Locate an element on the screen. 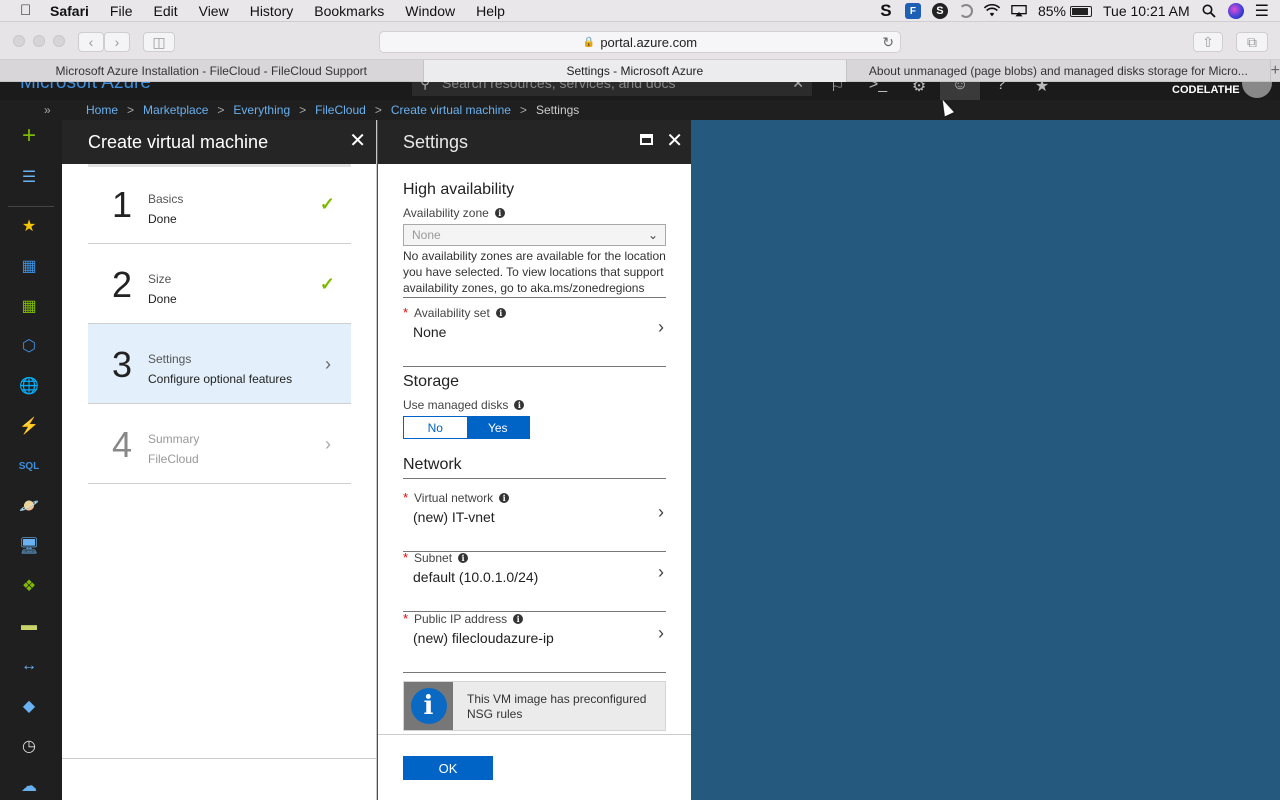 Image resolution: width=1280 pixels, height=800 pixels. azure-ad-icon: ◆ is located at coordinates (29, 706).